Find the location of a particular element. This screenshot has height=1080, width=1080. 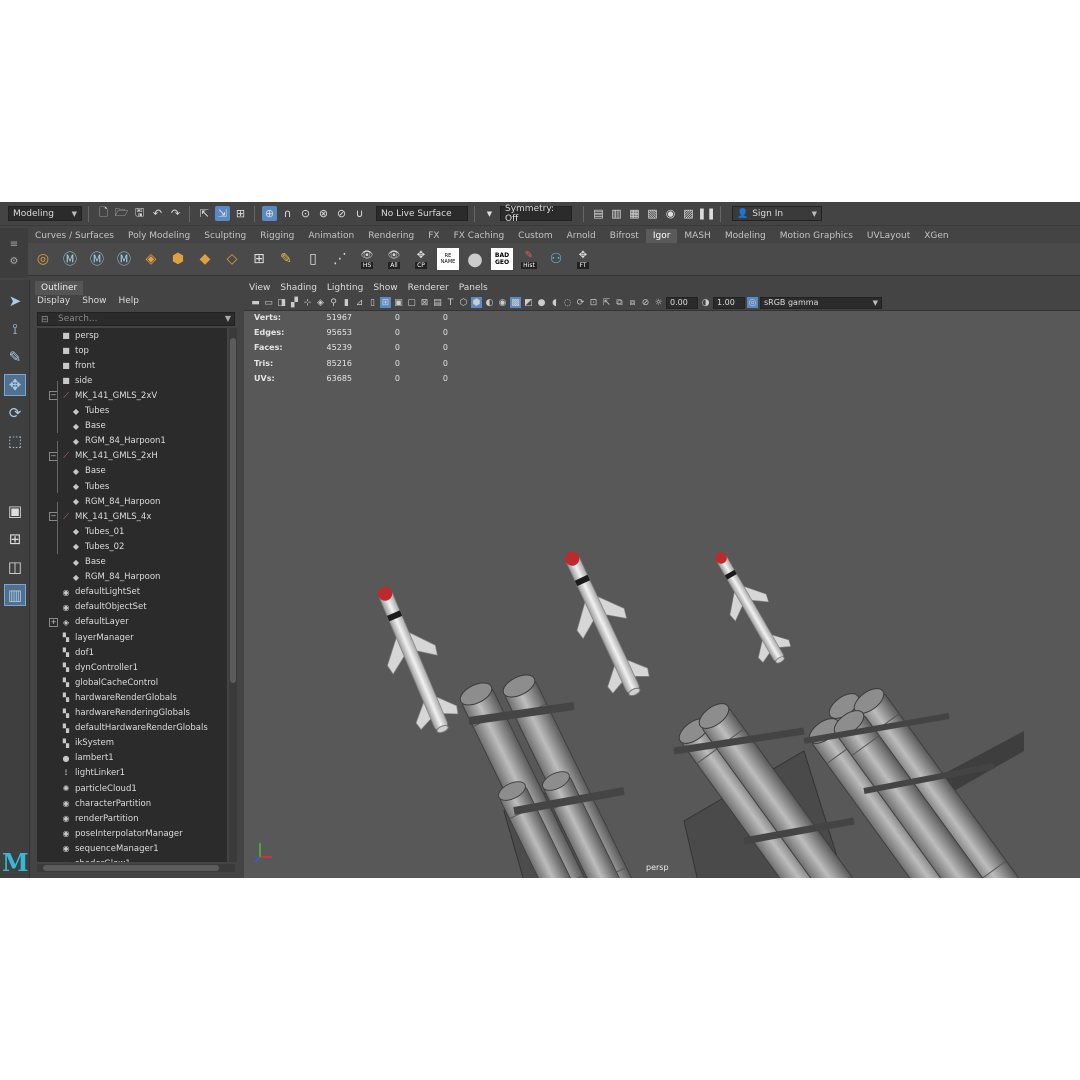

select-tool-icon: ➤ is located at coordinates (15, 301).